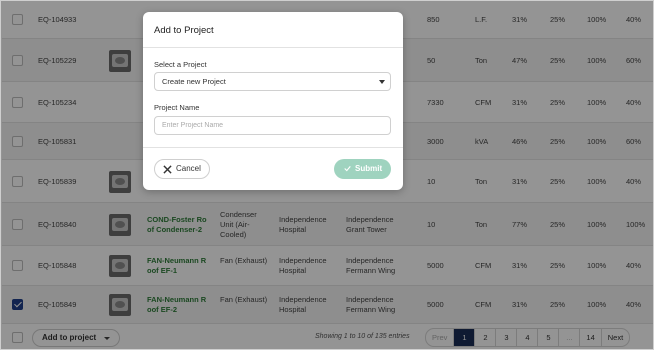  I want to click on cancel-label: Cancel, so click(188, 168).